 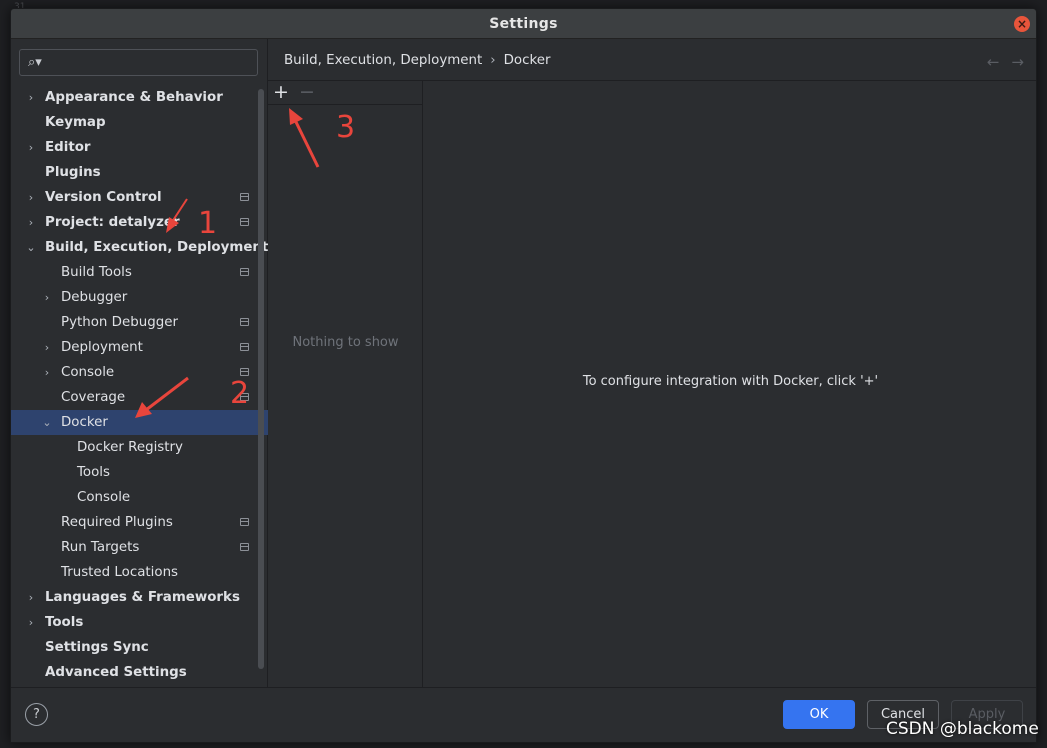 I want to click on sidebar-item-label: Build Tools, so click(x=96, y=272).